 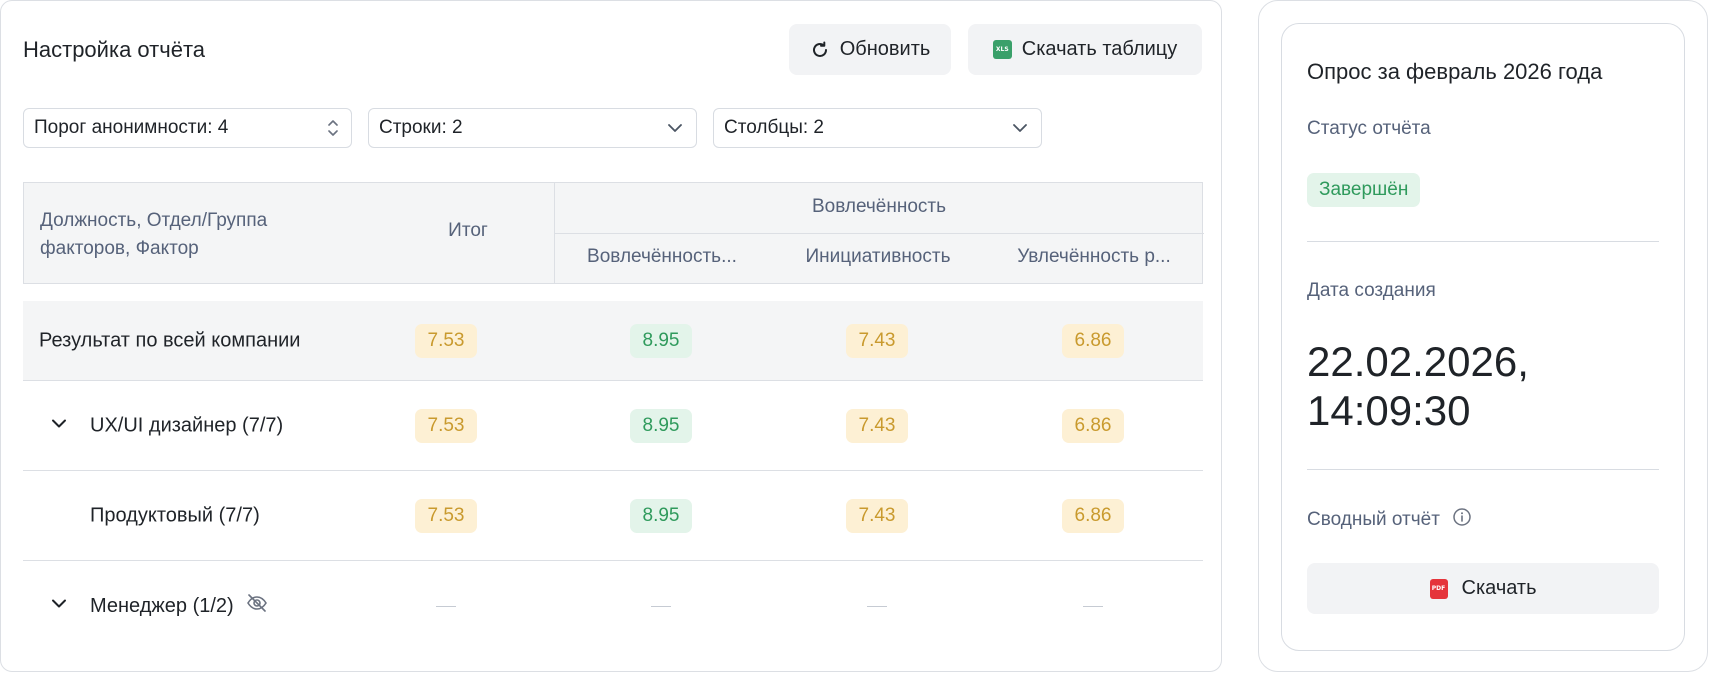 I want to click on download-table-button: XLS Скачать таблицу, so click(x=1085, y=49).